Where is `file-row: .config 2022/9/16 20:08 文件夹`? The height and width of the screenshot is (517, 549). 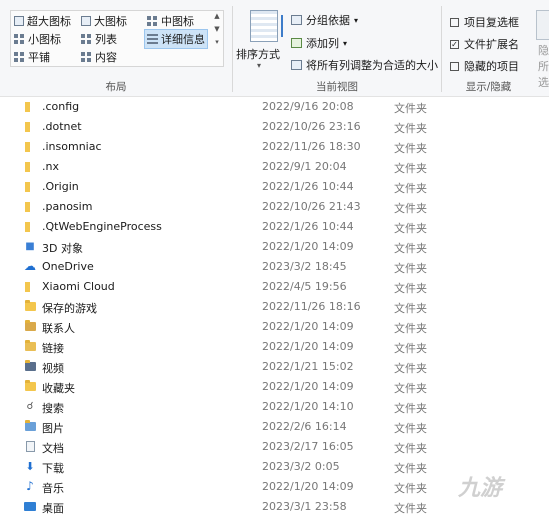
file-row: .config 2022/9/16 20:08 文件夹 is located at coordinates (274, 107).